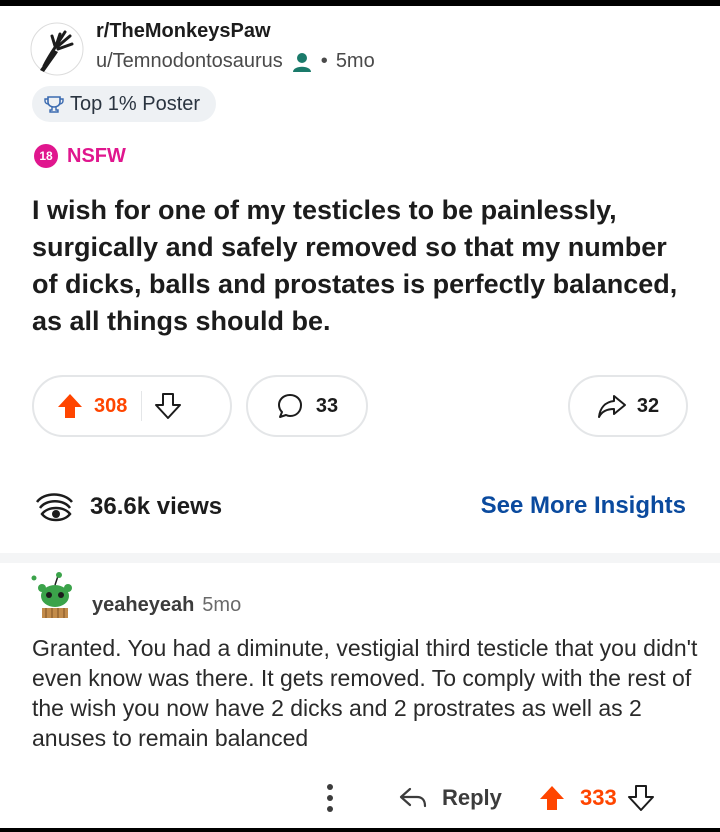 The width and height of the screenshot is (720, 832). Describe the element at coordinates (360, 830) in the screenshot. I see `bottom-edge` at that location.